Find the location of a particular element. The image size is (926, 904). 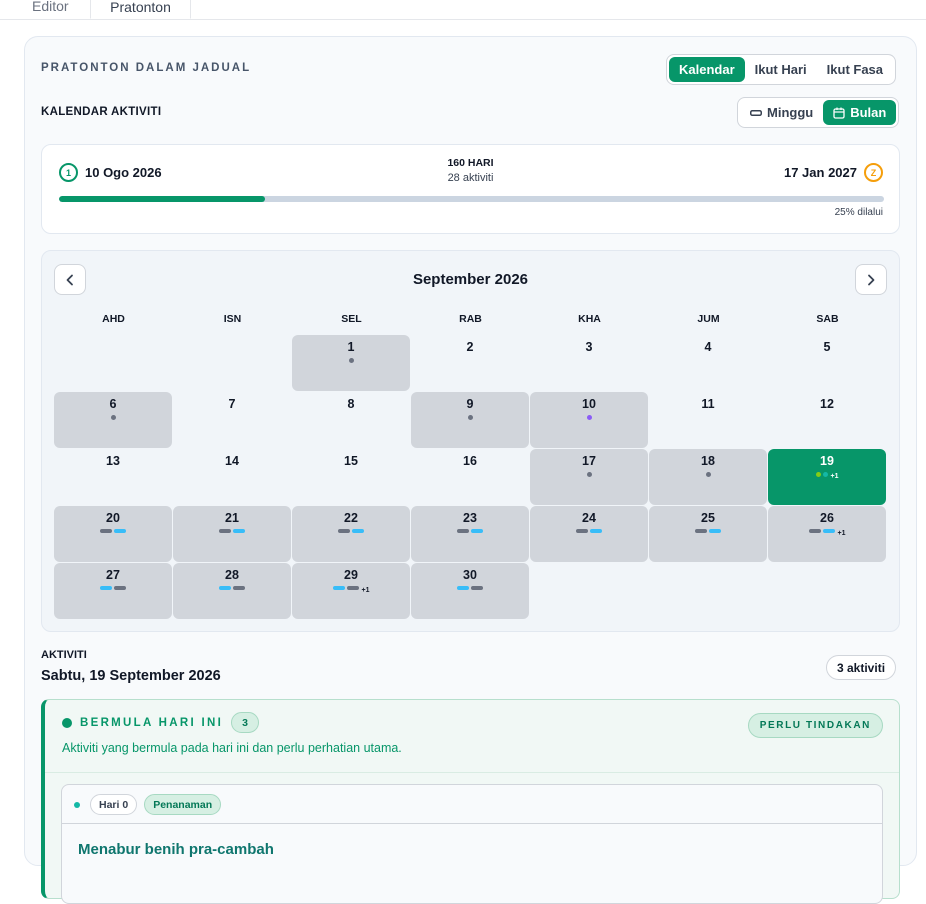

day-number: 9 is located at coordinates (470, 404).